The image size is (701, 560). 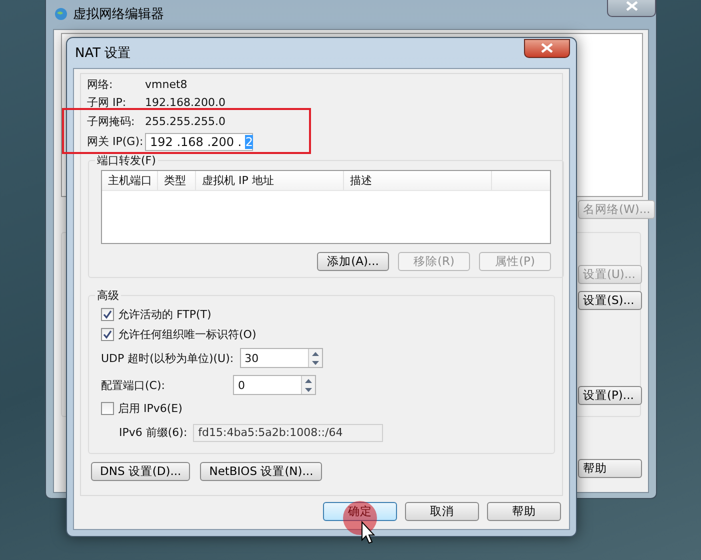 I want to click on settings-button: 帮助, so click(x=610, y=468).